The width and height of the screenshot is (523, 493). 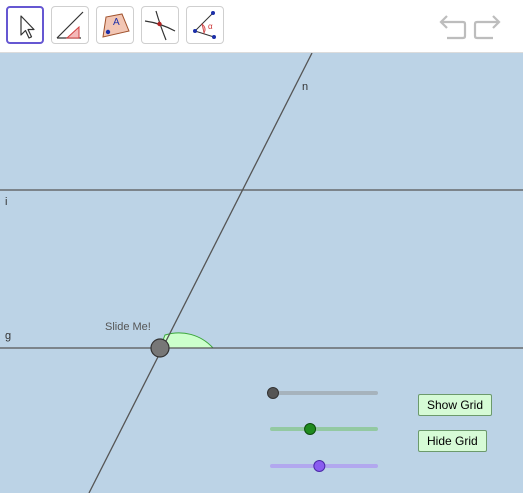 What do you see at coordinates (452, 441) in the screenshot?
I see `hide-grid-button: Hide Grid` at bounding box center [452, 441].